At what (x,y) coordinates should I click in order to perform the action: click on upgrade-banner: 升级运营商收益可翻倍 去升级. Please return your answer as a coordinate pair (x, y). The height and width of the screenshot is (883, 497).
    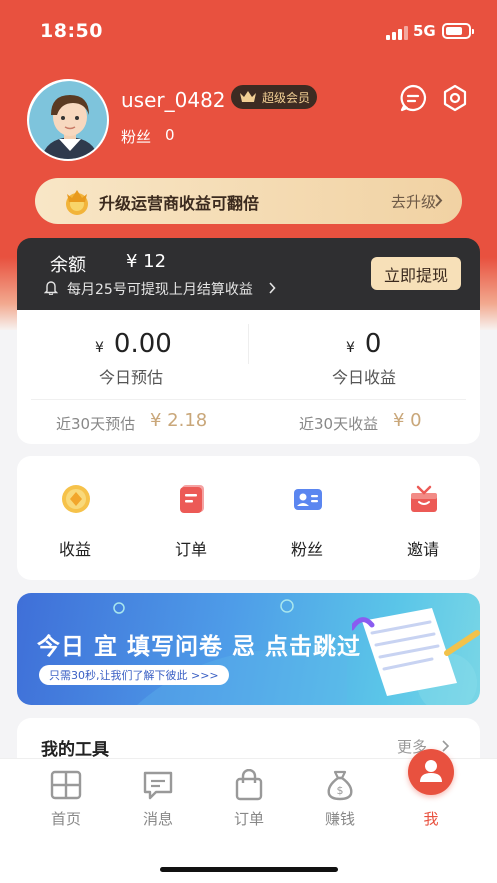
    Looking at the image, I should click on (248, 201).